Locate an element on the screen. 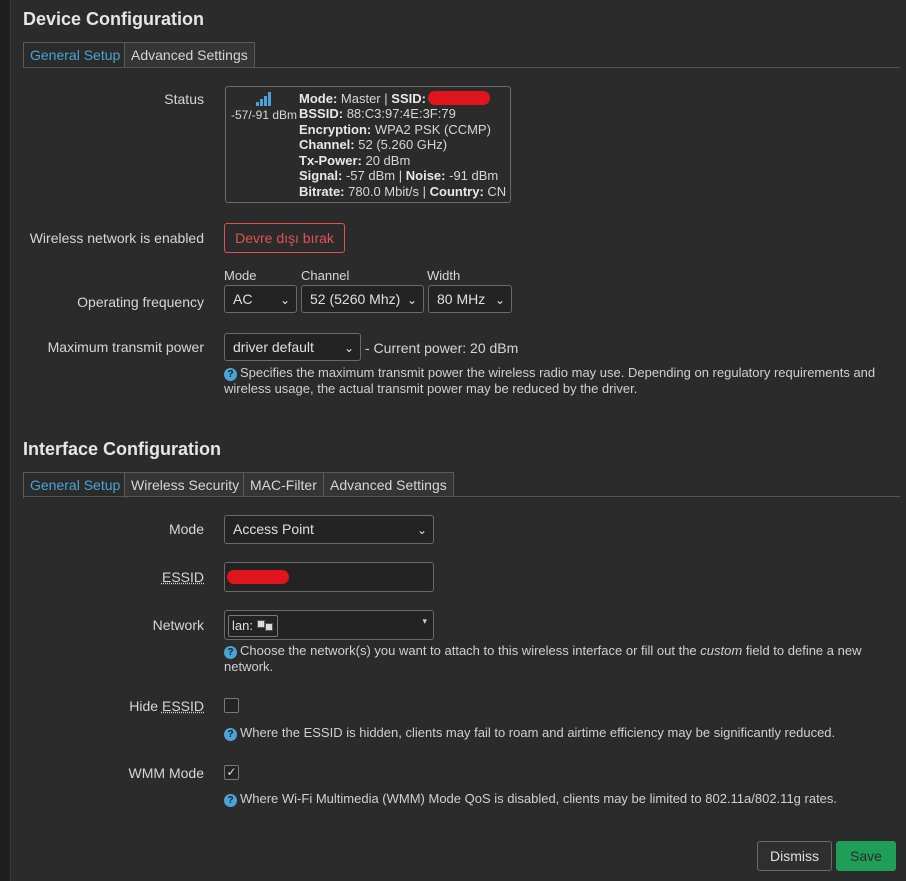 Image resolution: width=906 pixels, height=881 pixels. wireless-enabled-label: Wireless network is enabled is located at coordinates (116, 238).